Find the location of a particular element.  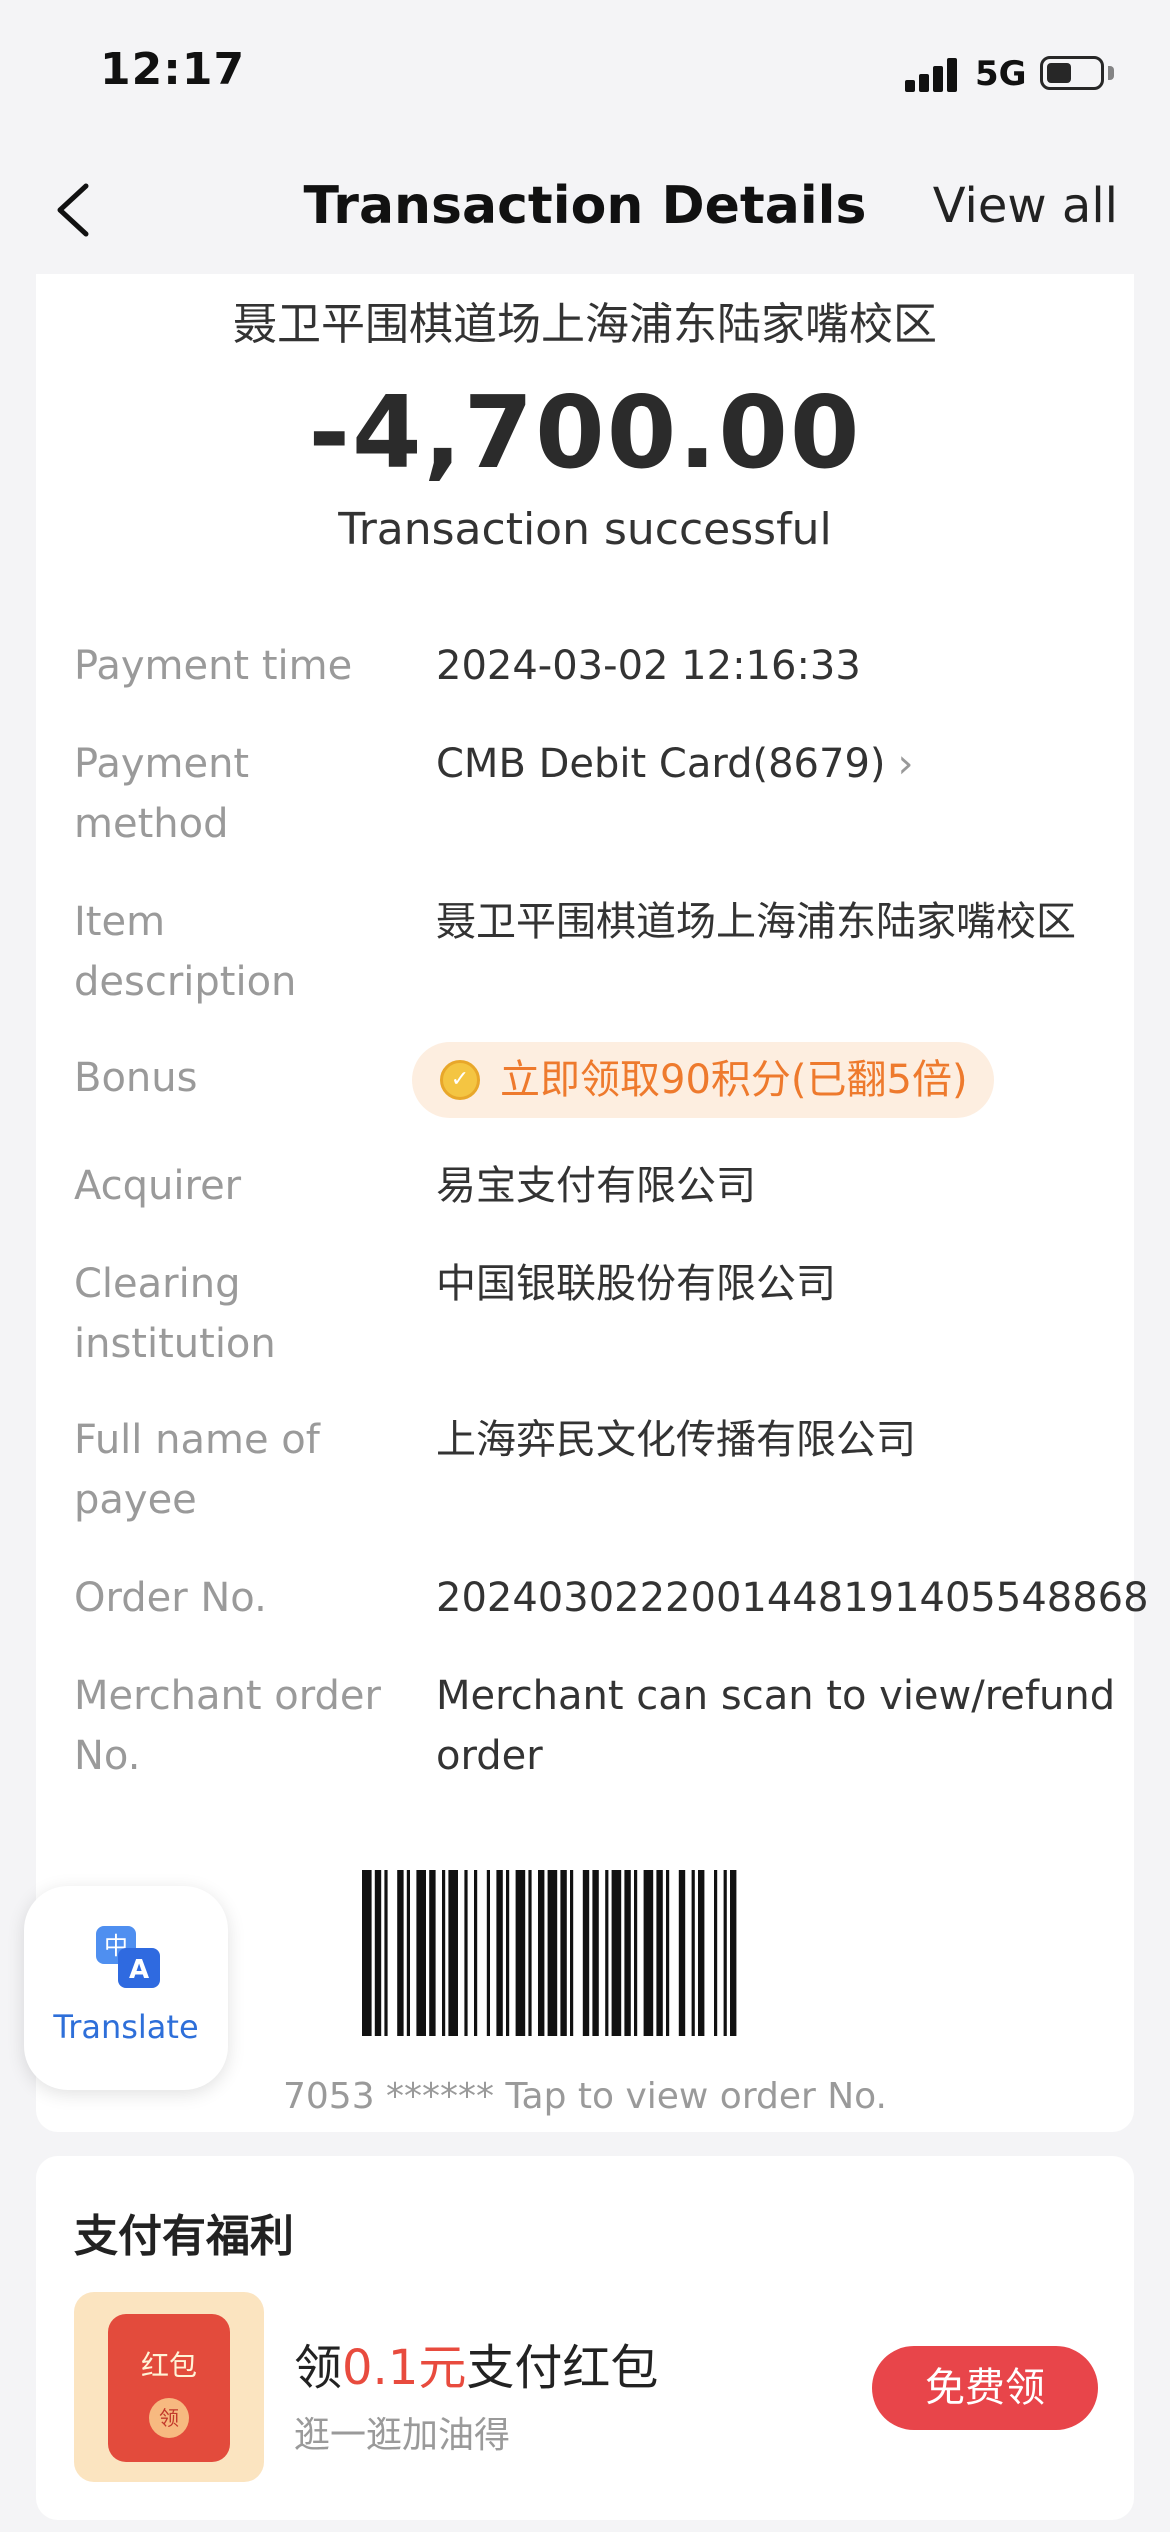

translate-button: 中 A Translate is located at coordinates (126, 1988).